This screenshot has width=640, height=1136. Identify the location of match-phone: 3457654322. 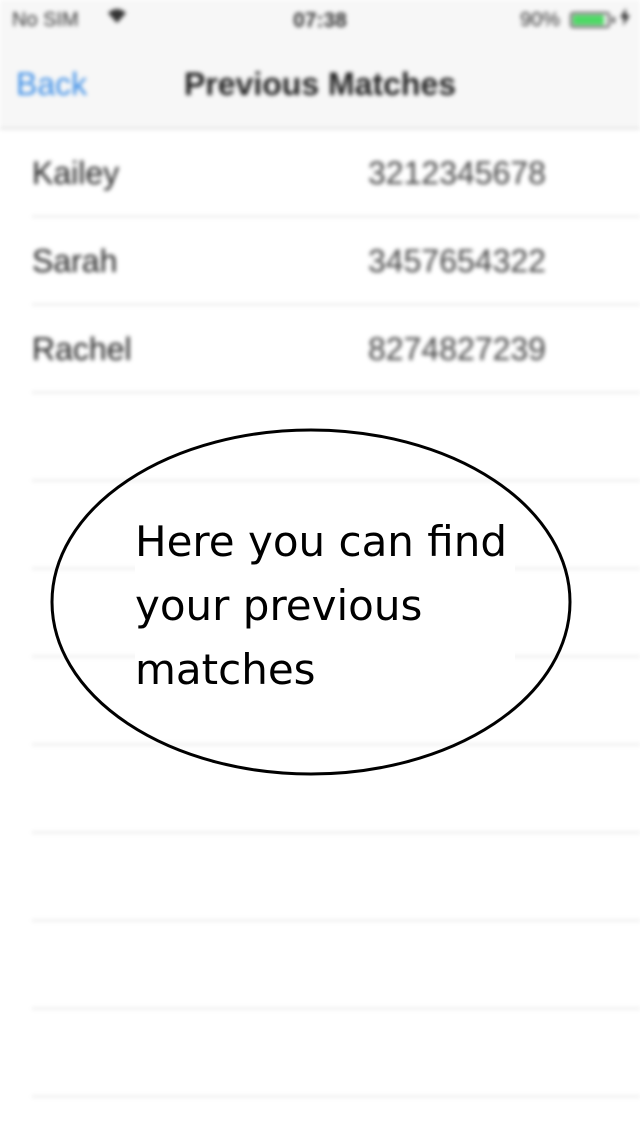
(457, 261).